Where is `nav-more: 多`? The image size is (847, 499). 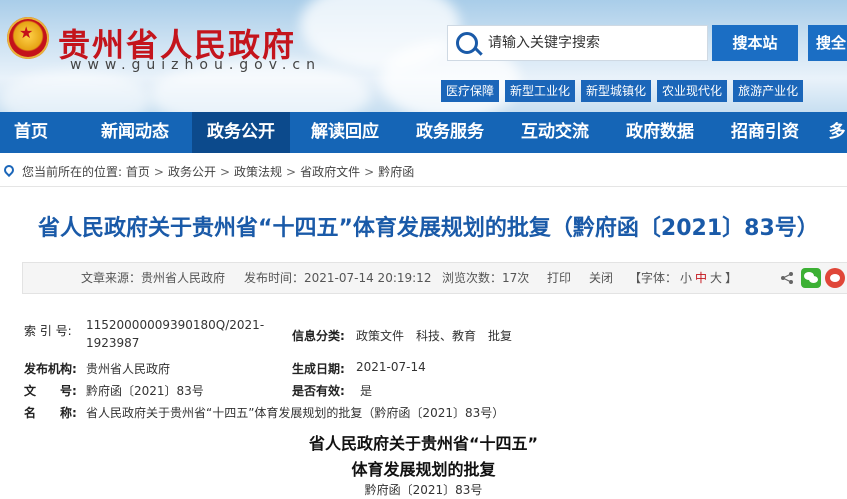 nav-more: 多 is located at coordinates (834, 132).